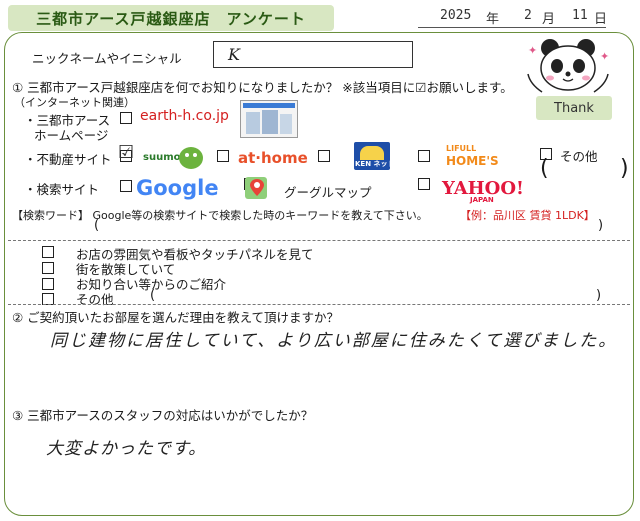 This screenshot has width=640, height=521. What do you see at coordinates (48, 268) in the screenshot?
I see `offline-checkbox-walk` at bounding box center [48, 268].